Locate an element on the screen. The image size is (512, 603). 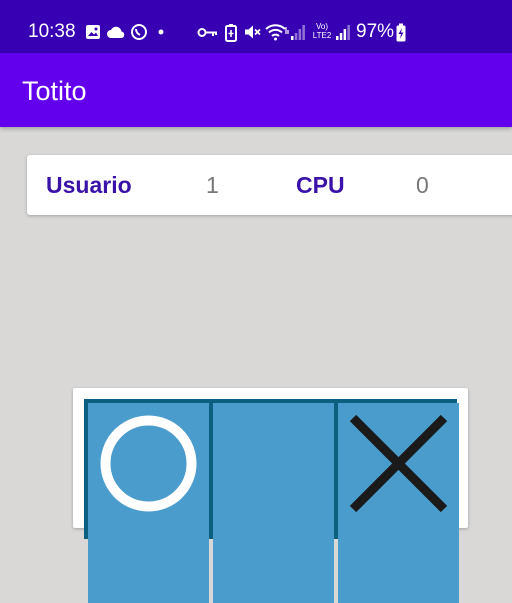
o-mark-icon is located at coordinates (148, 463).